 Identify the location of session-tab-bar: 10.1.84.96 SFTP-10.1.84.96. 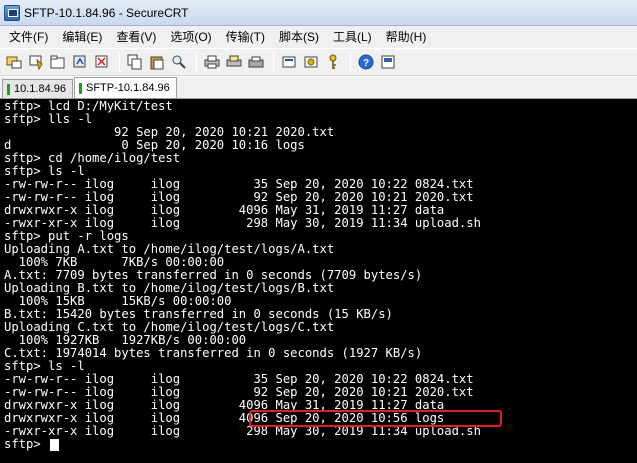
(318, 88).